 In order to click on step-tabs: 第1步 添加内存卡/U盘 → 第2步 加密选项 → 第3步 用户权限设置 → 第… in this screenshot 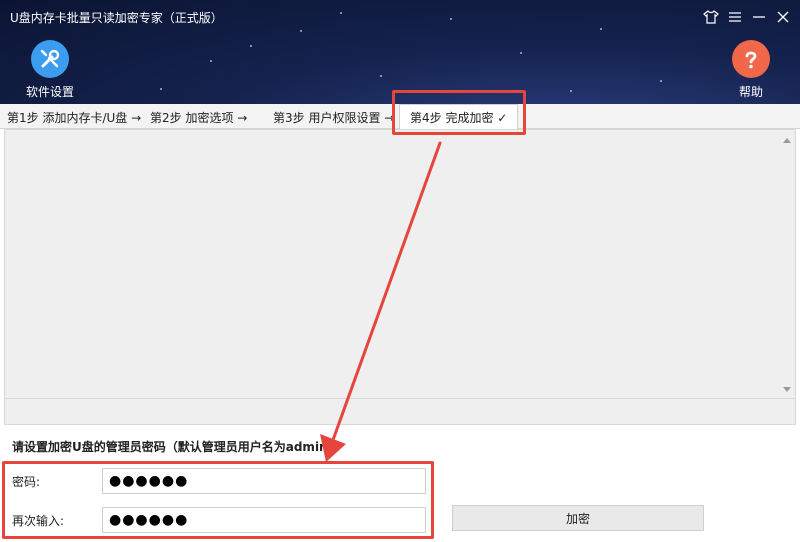, I will do `click(400, 117)`.